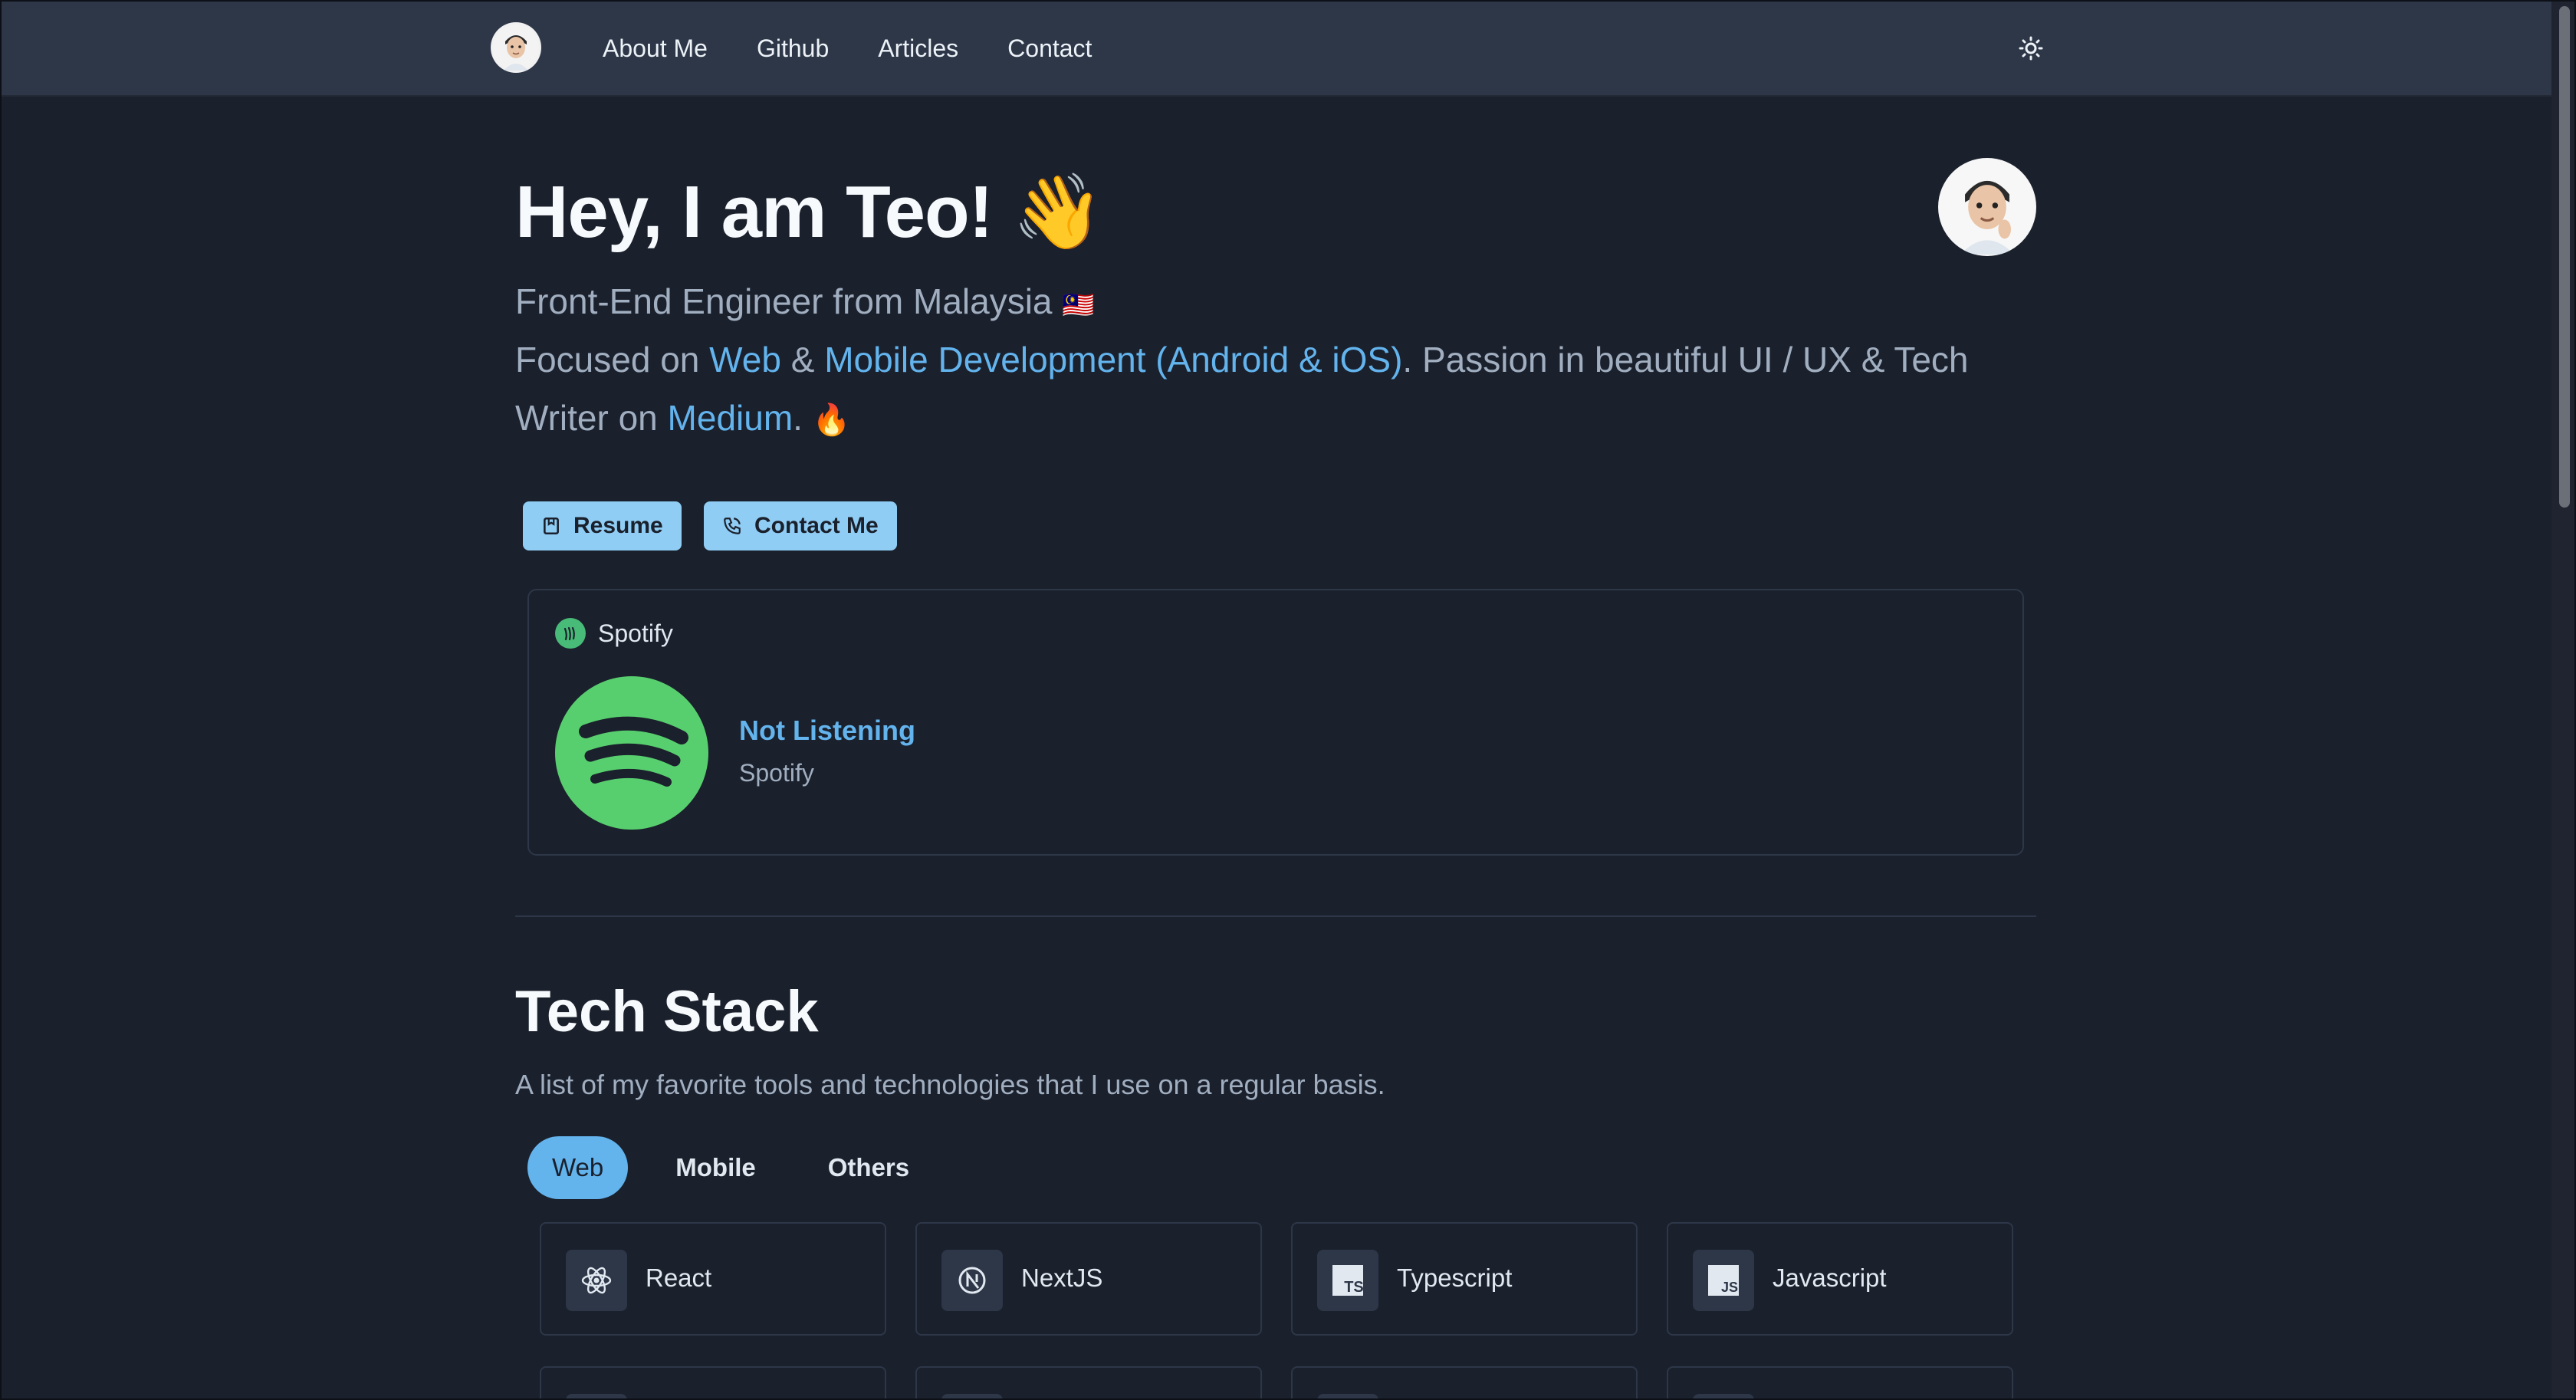  What do you see at coordinates (803, 360) in the screenshot?
I see `hero-focus-and: &` at bounding box center [803, 360].